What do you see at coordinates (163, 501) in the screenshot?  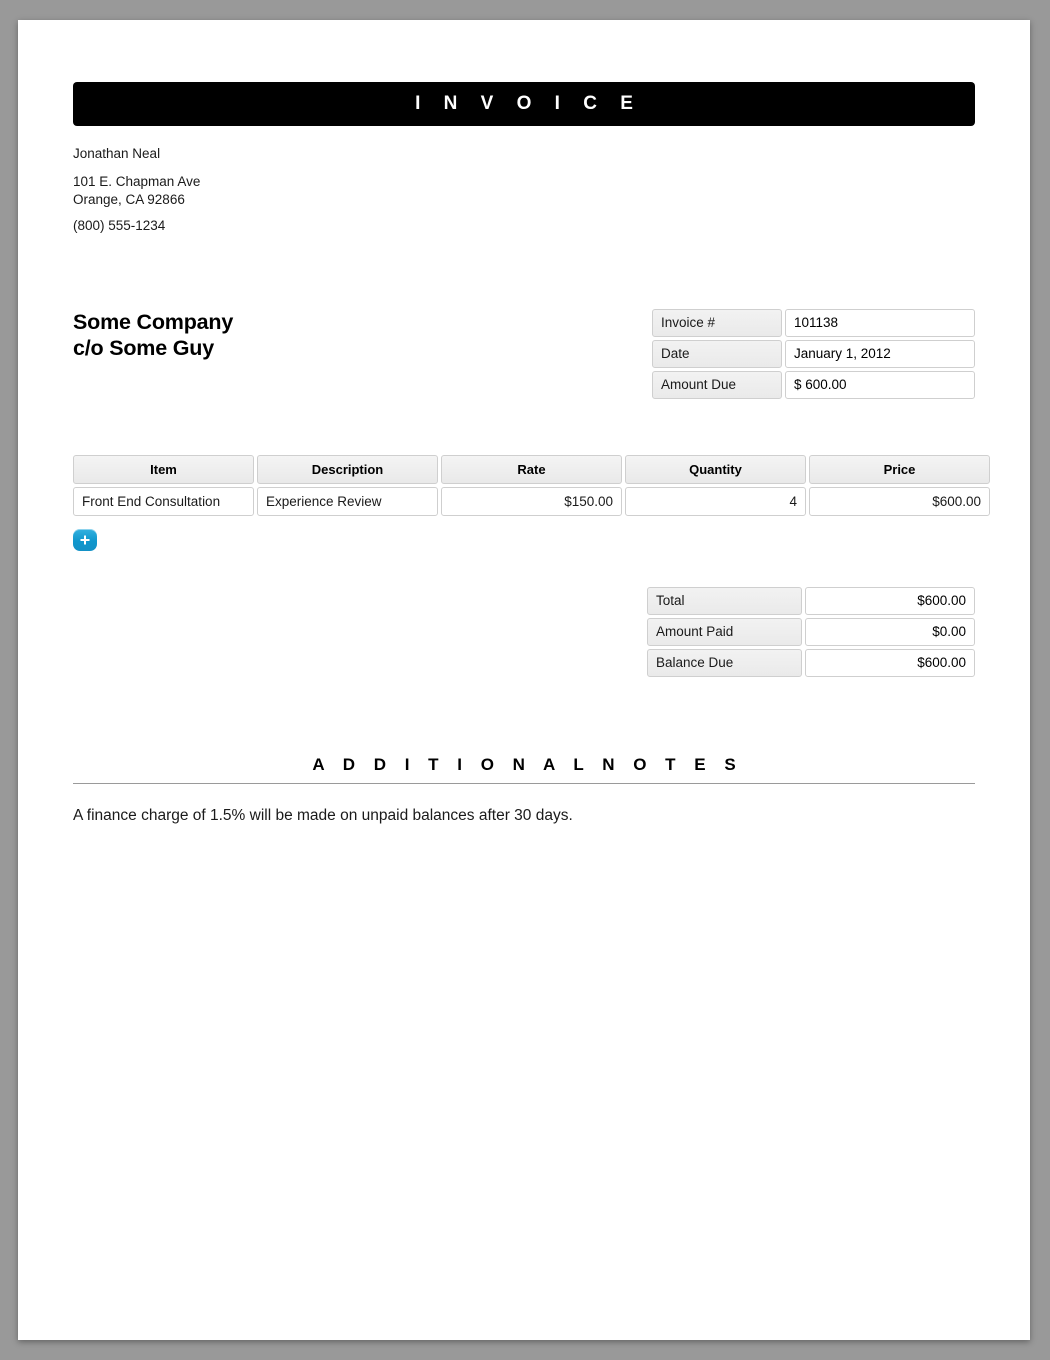 I see `cell-item: Front End Consultation` at bounding box center [163, 501].